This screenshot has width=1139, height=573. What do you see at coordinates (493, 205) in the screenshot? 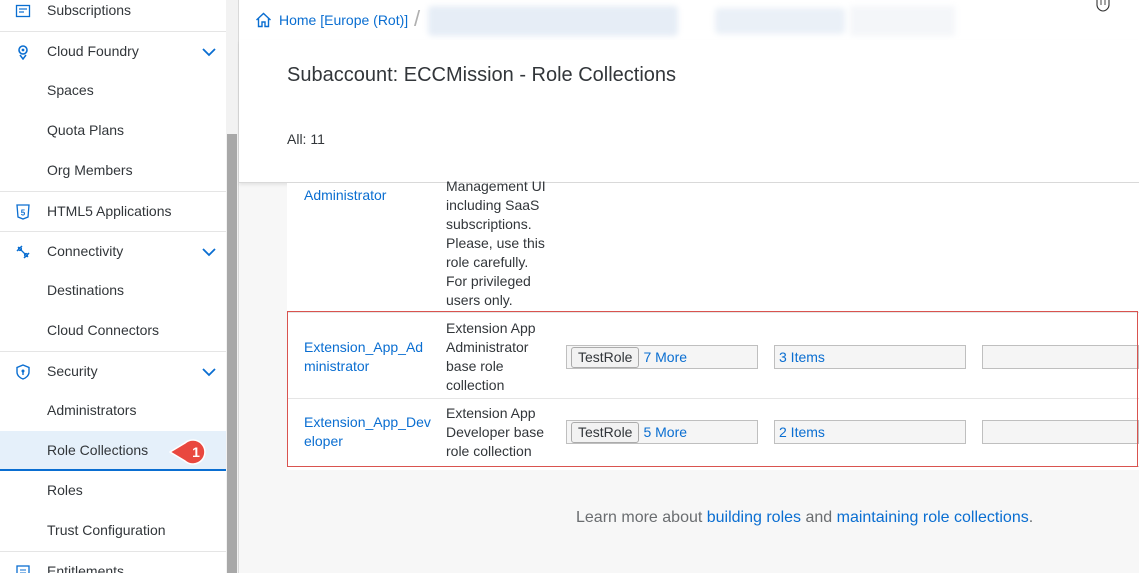
I see `description-line: including SaaS` at bounding box center [493, 205].